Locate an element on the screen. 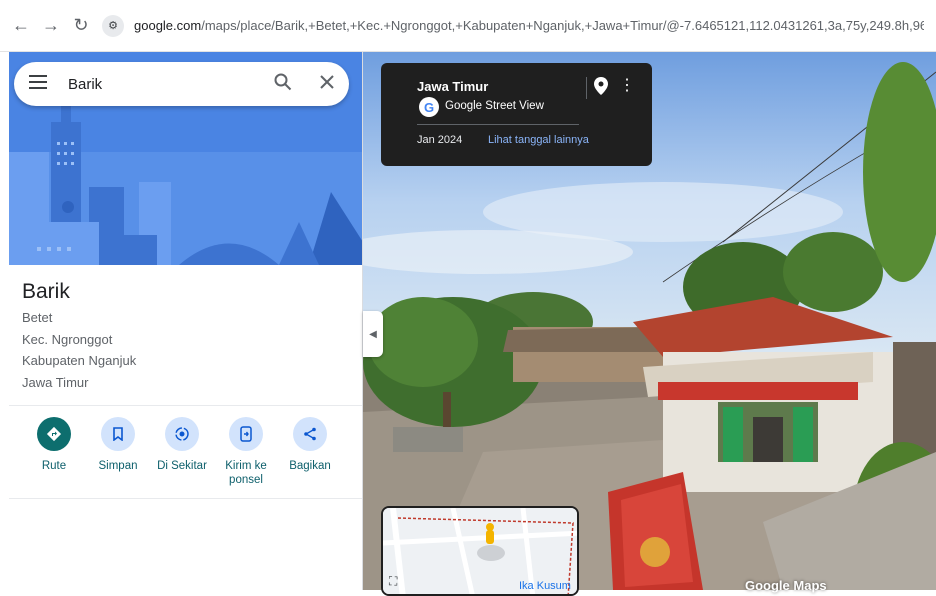 This screenshot has width=936, height=596. site-info-button: ⚙ is located at coordinates (113, 25).